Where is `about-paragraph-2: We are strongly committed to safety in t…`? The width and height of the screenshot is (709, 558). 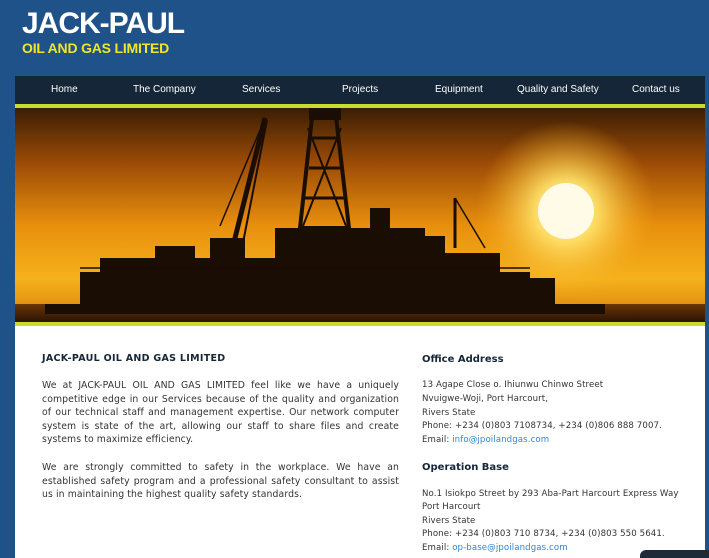
about-paragraph-2: We are strongly committed to safety in t… is located at coordinates (220, 481).